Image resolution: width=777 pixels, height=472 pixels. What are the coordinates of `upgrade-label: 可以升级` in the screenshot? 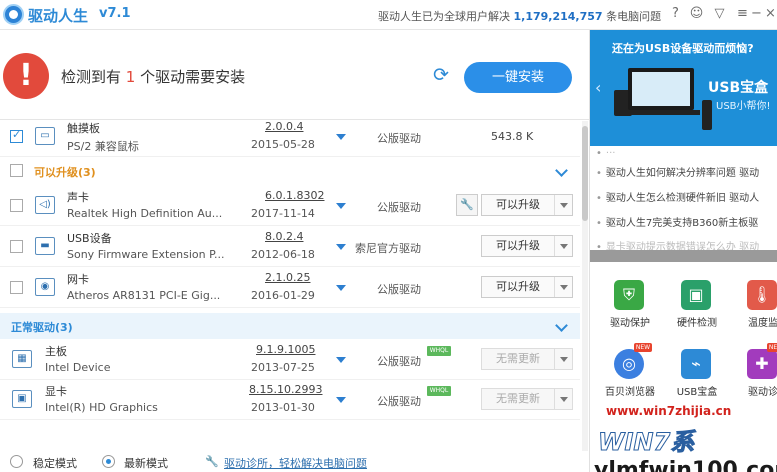 It's located at (518, 245).